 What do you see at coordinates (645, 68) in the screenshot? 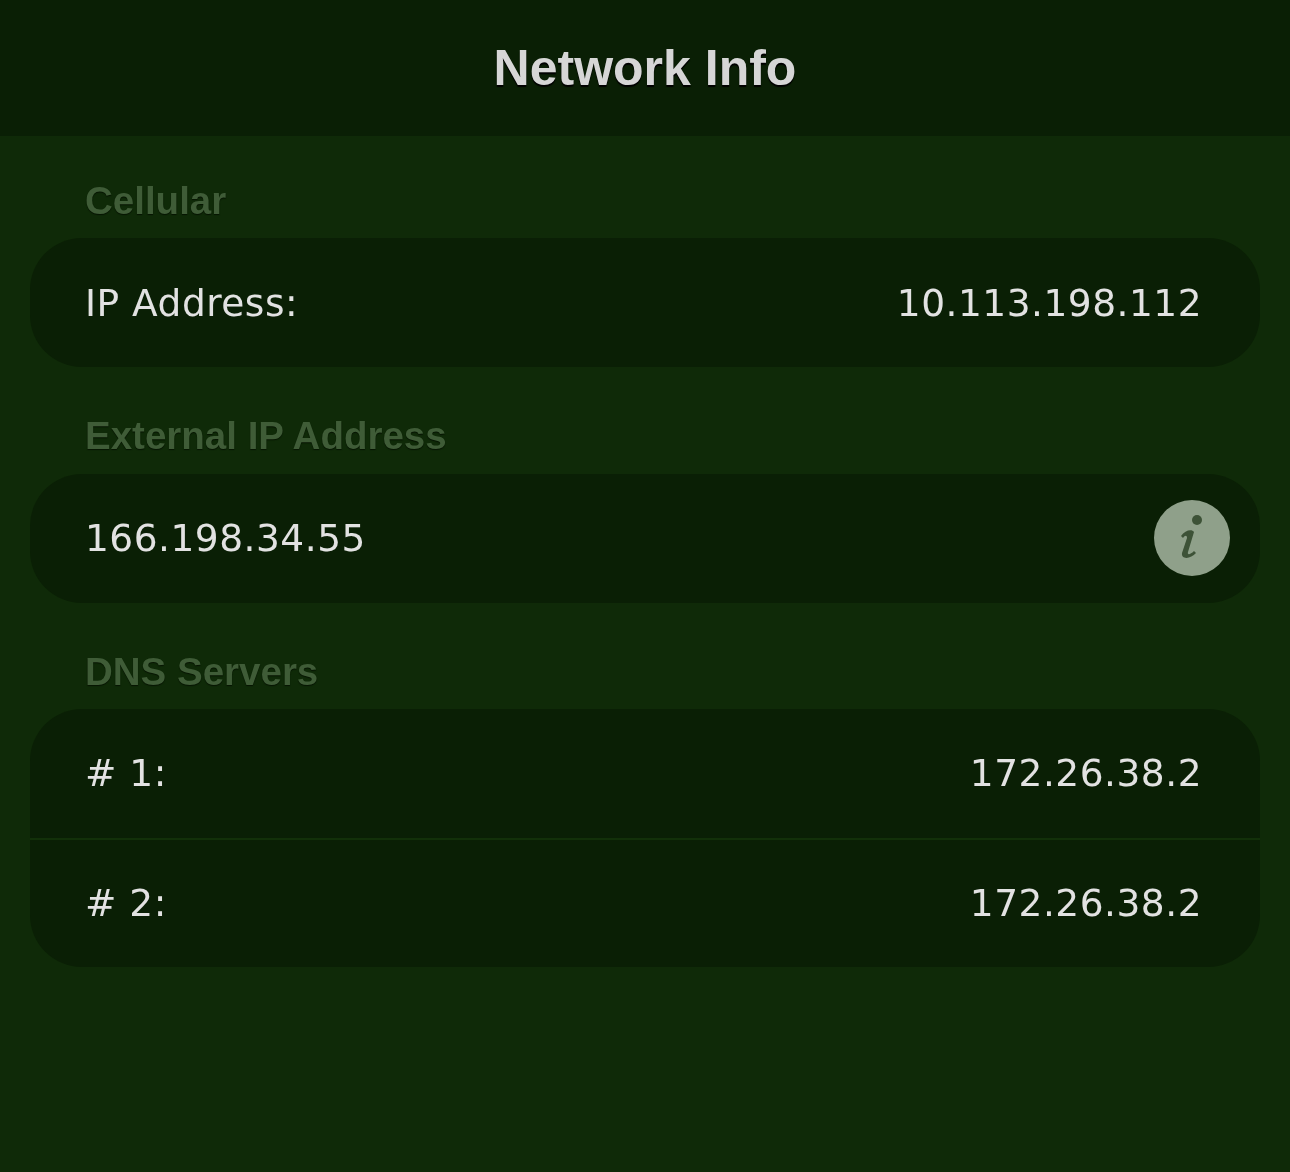
I see `navigation-title: Network Info` at bounding box center [645, 68].